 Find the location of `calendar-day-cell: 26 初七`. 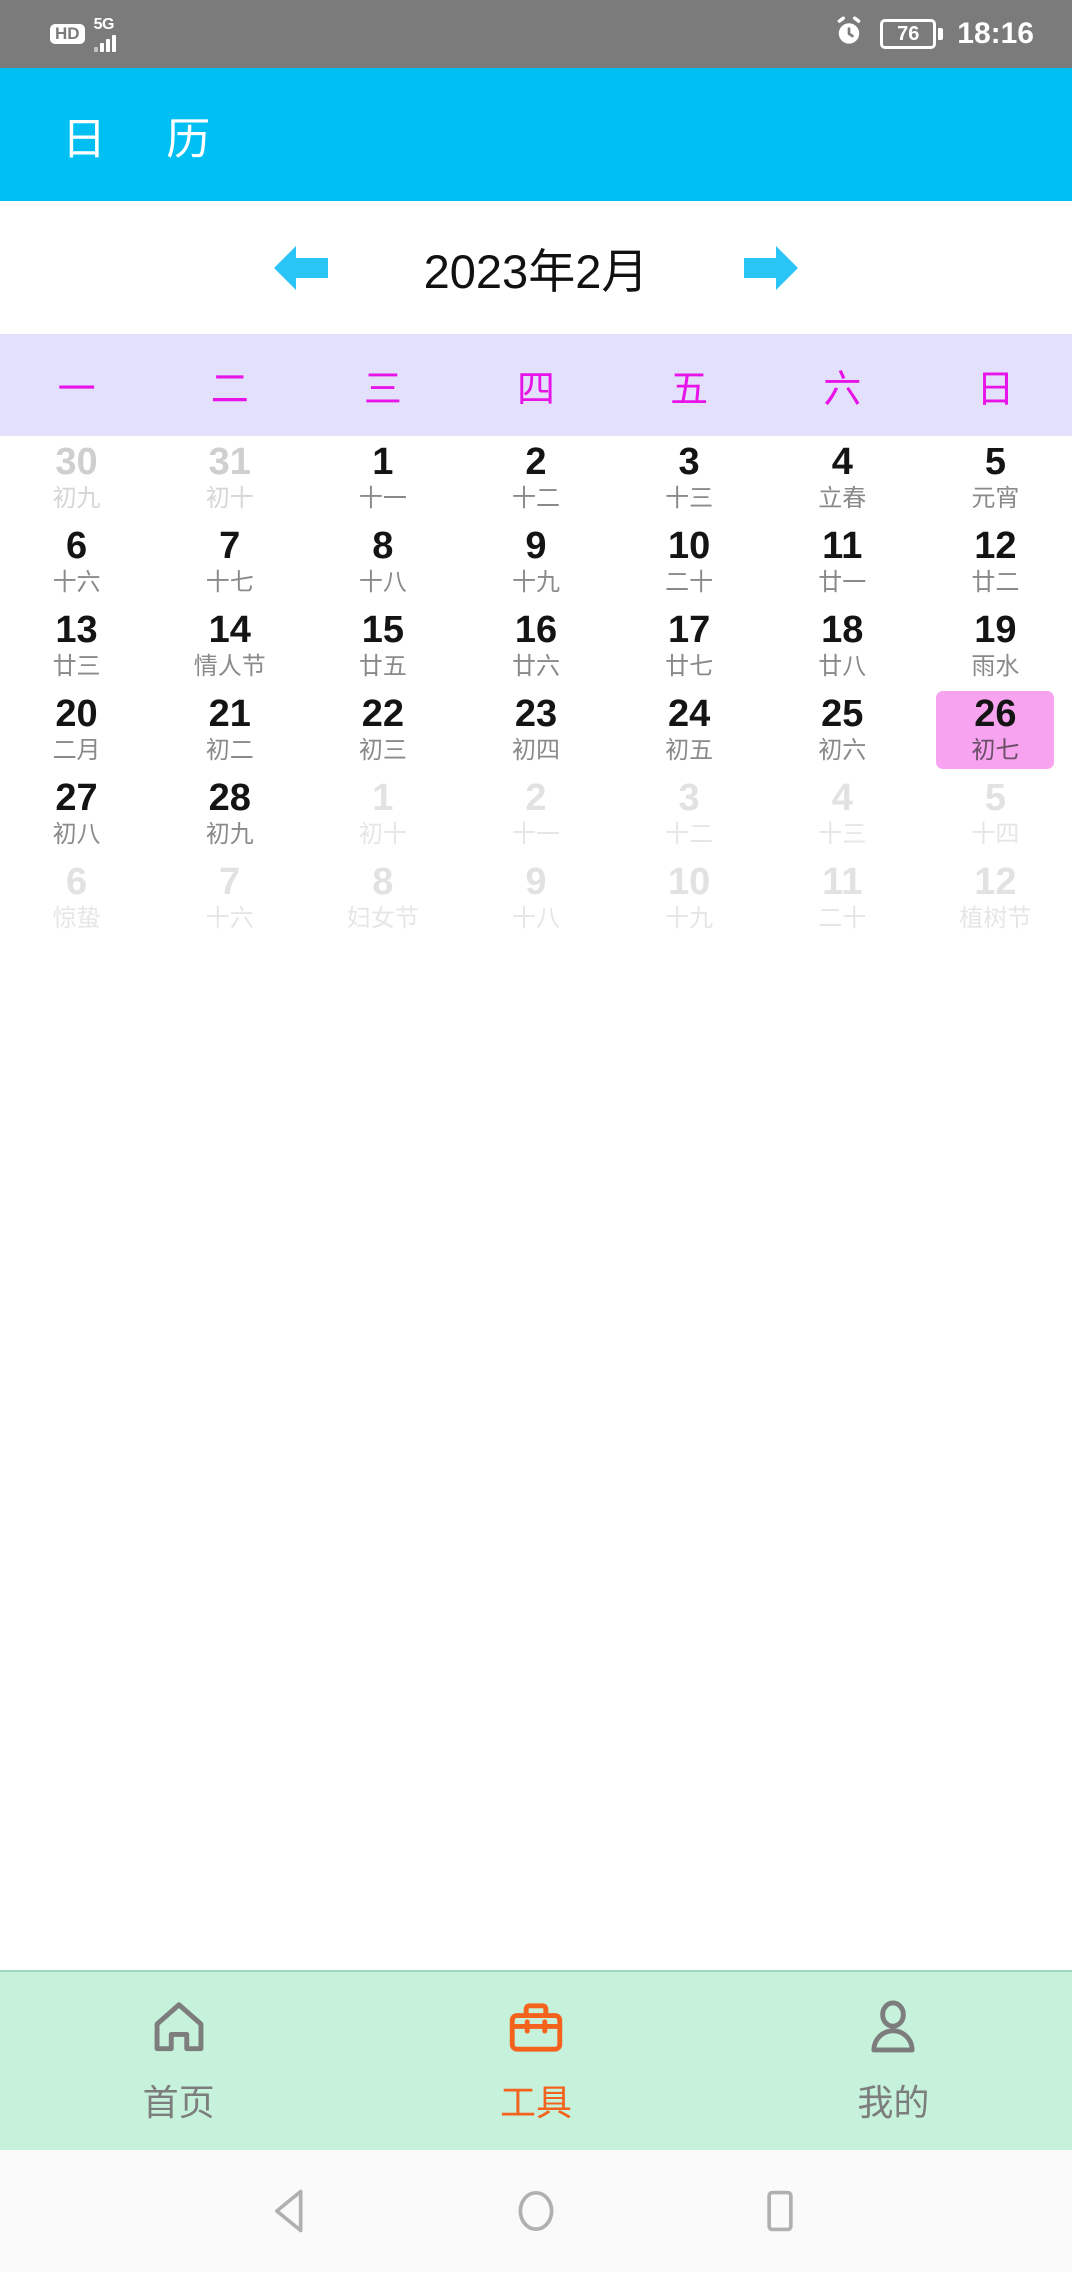

calendar-day-cell: 26 初七 is located at coordinates (995, 730).